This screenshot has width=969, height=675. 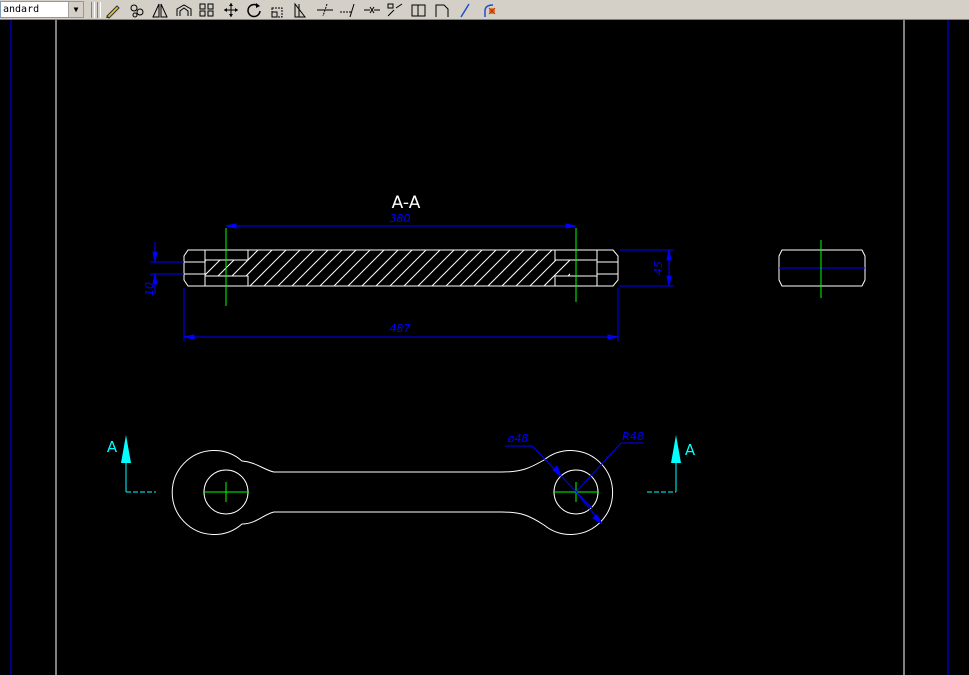 What do you see at coordinates (400, 328) in the screenshot?
I see `dimension-487-label: 487` at bounding box center [400, 328].